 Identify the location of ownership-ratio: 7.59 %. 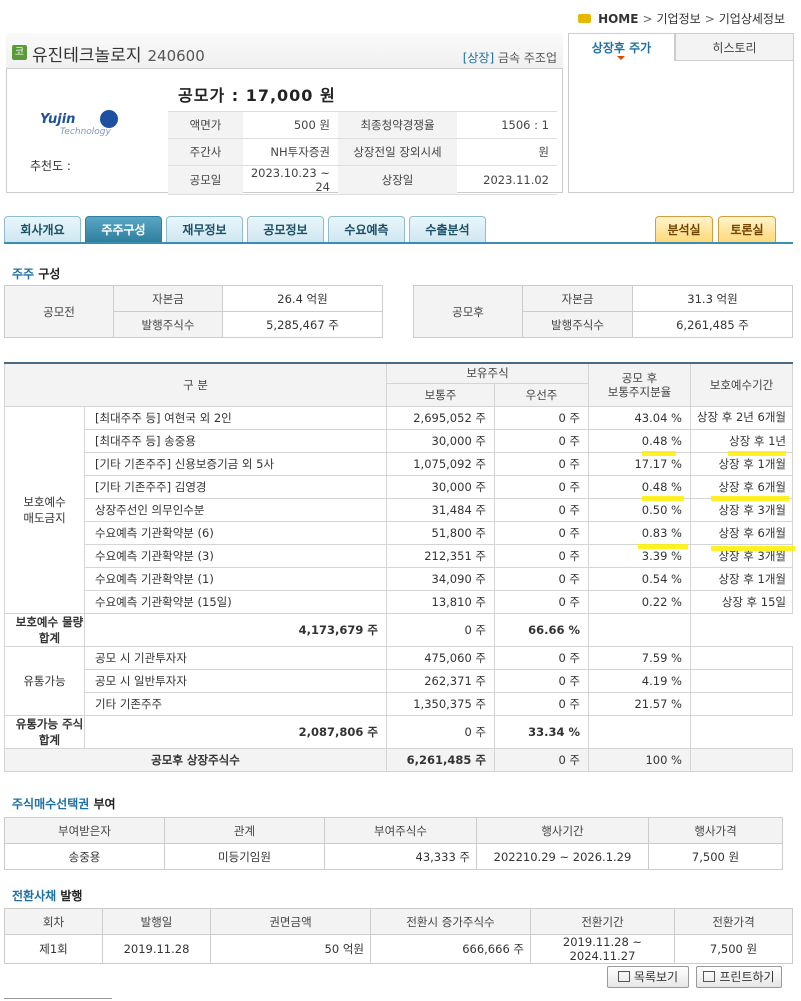
(639, 657).